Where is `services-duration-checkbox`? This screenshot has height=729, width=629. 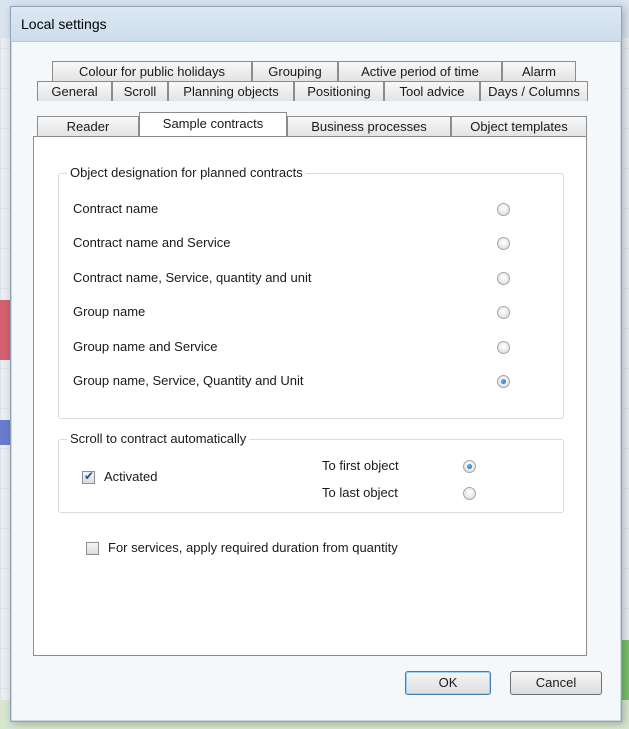
services-duration-checkbox is located at coordinates (92, 548).